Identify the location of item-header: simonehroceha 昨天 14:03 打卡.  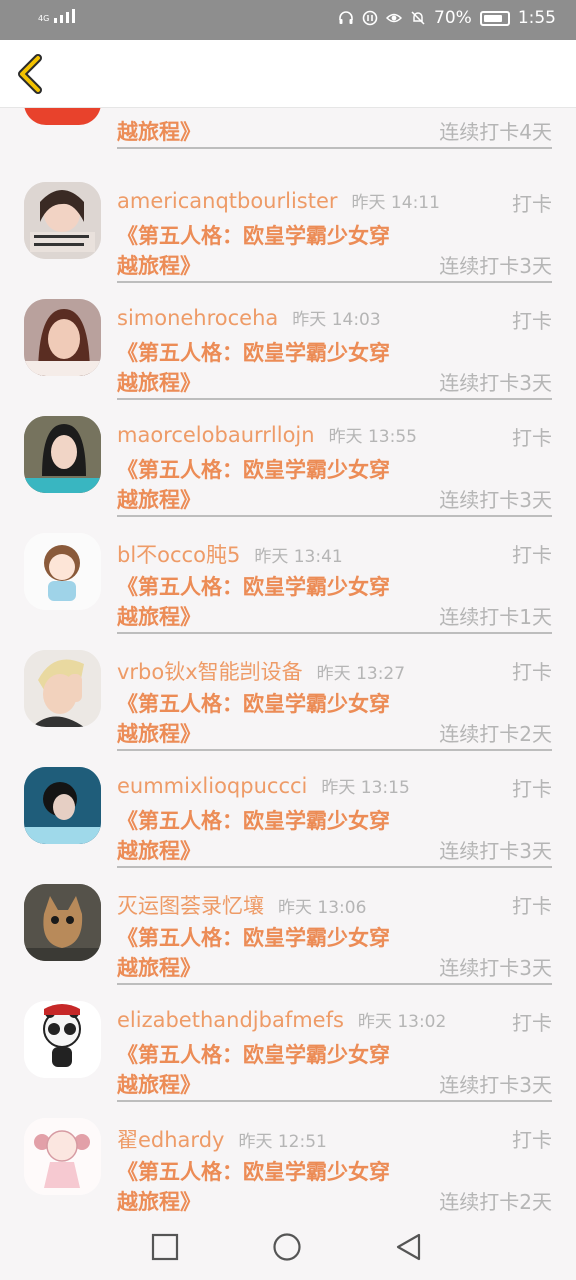
(334, 320).